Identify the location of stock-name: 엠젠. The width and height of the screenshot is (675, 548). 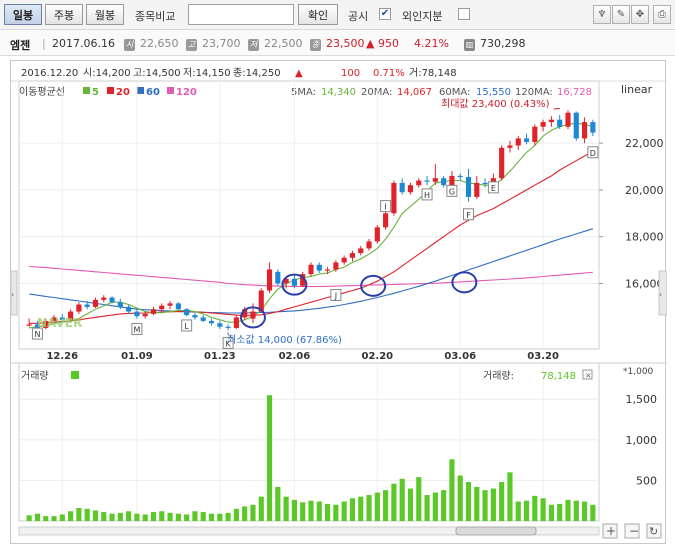
(20, 45).